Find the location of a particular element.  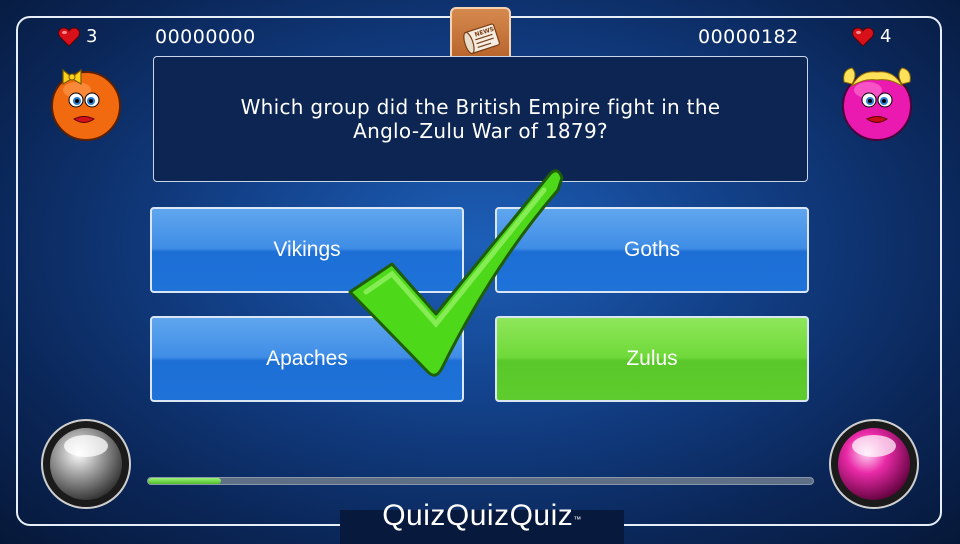

player1-lives: 3 is located at coordinates (77, 36).